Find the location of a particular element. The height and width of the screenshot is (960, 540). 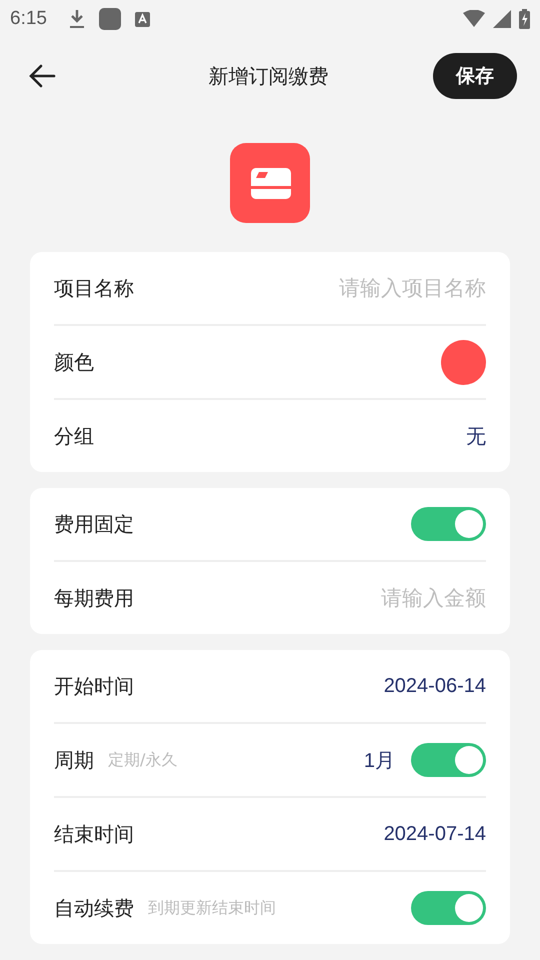

save-button: 保存 is located at coordinates (475, 76).